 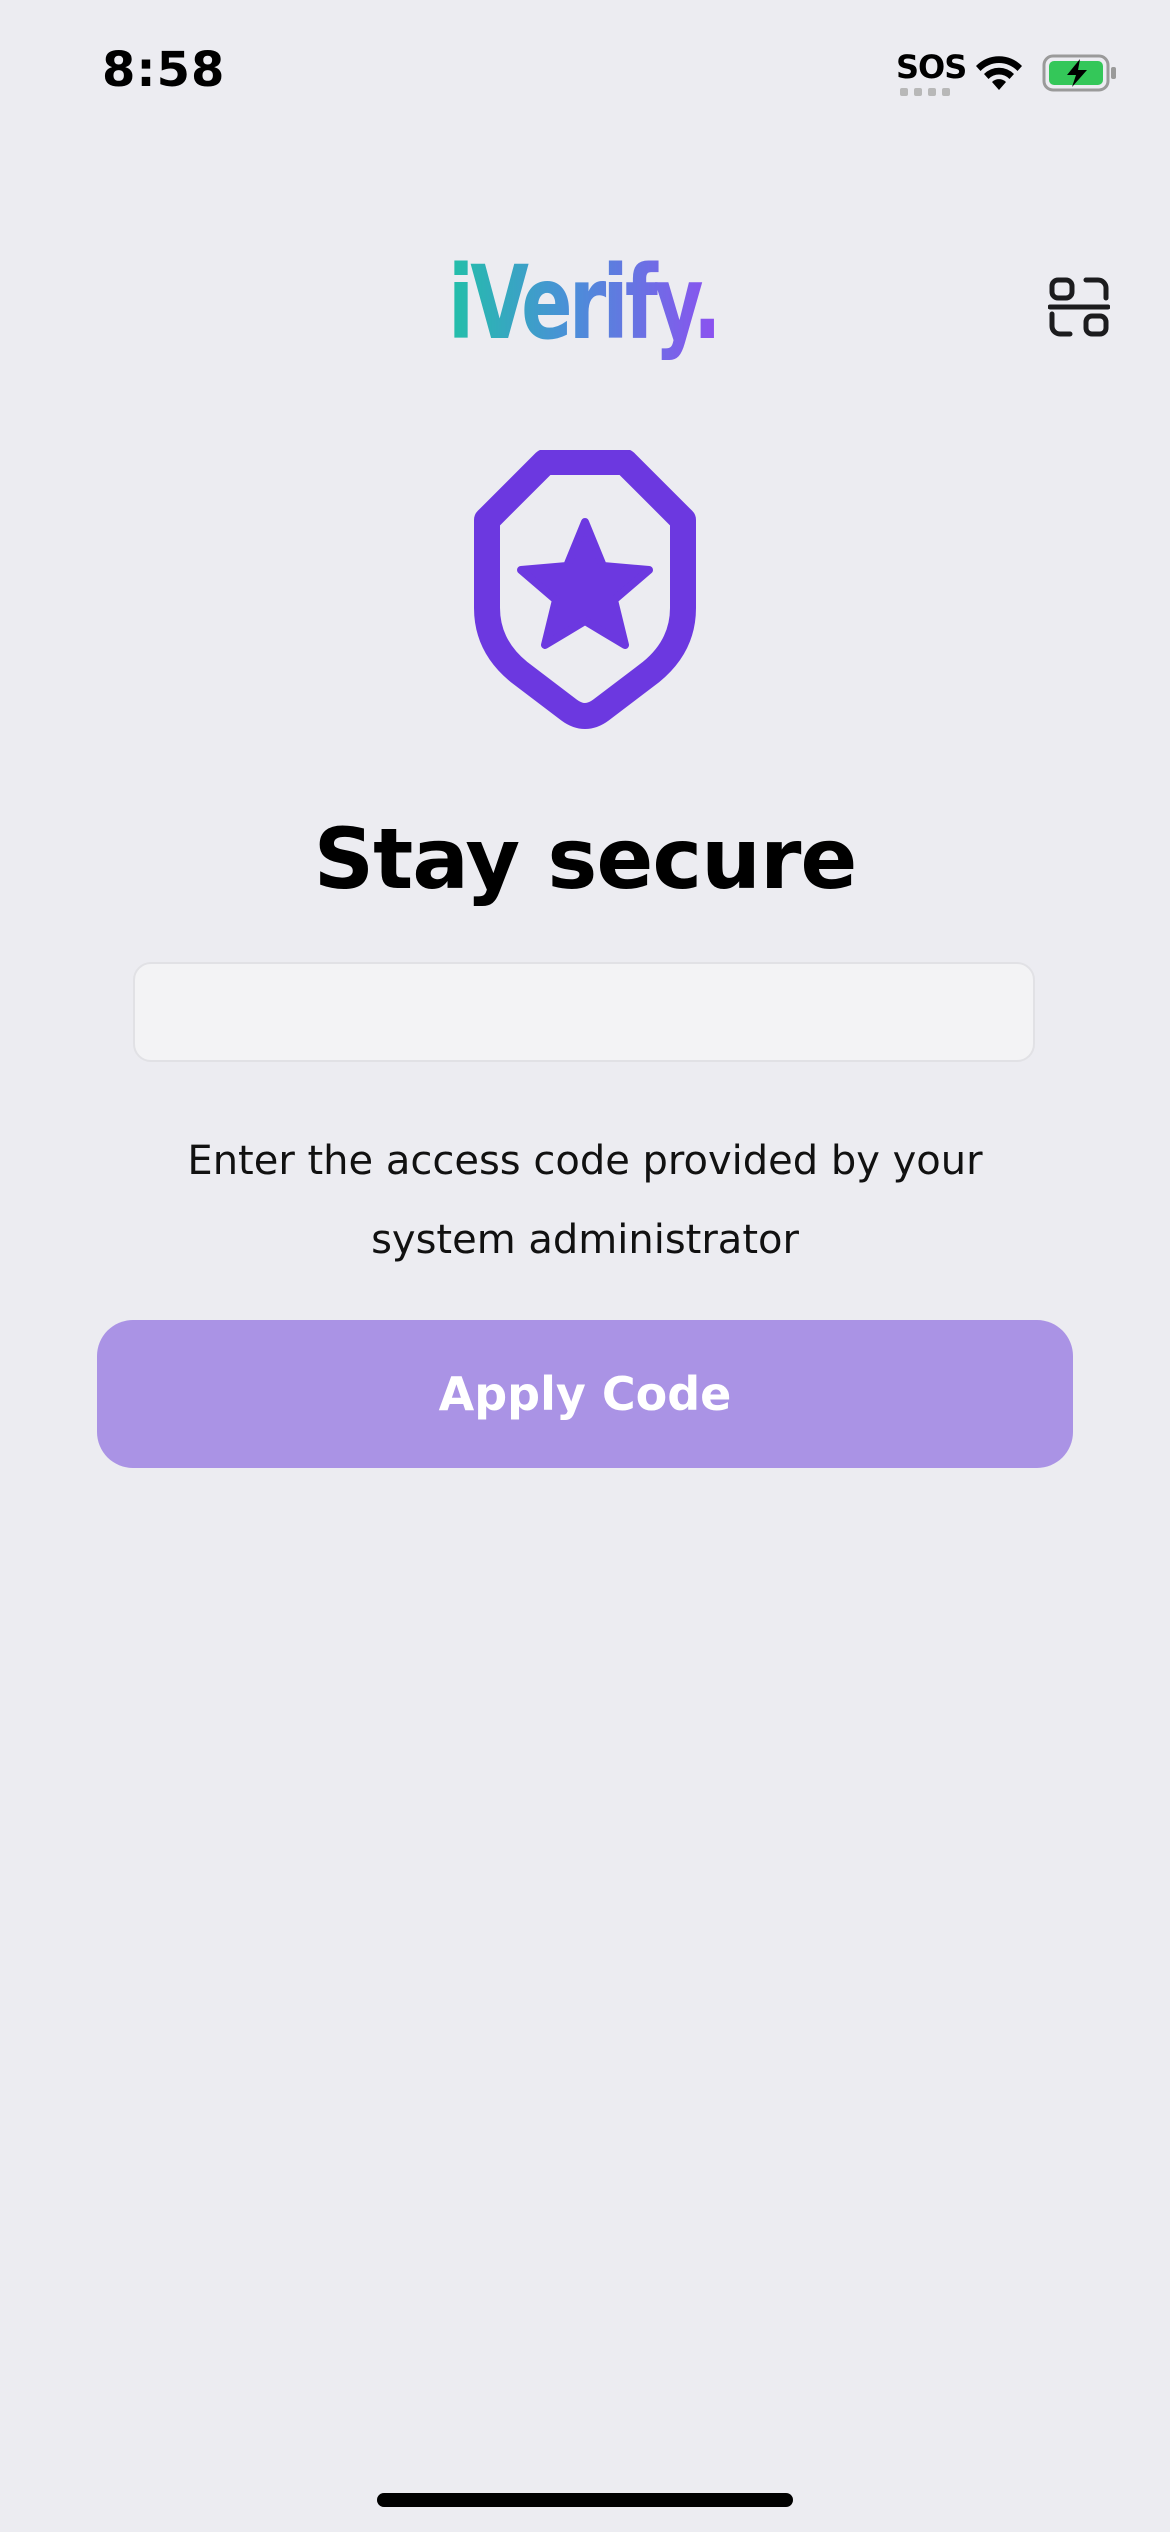 I want to click on status-icons: SOS, so click(x=1007, y=73).